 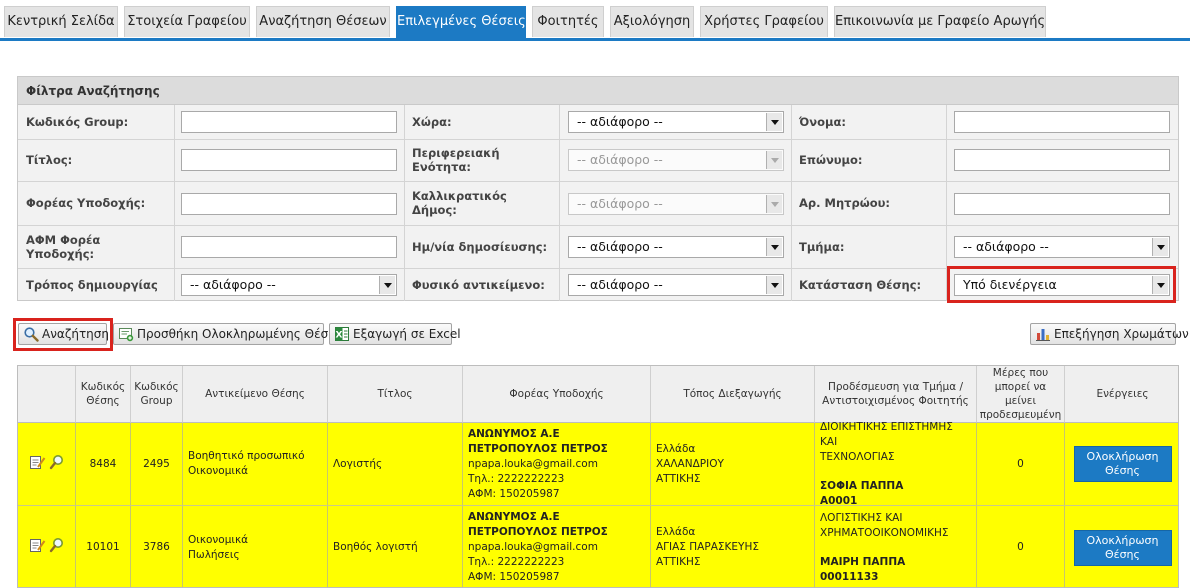 I want to click on place-region: ΑΤΤΙΚΗΣ, so click(x=678, y=562).